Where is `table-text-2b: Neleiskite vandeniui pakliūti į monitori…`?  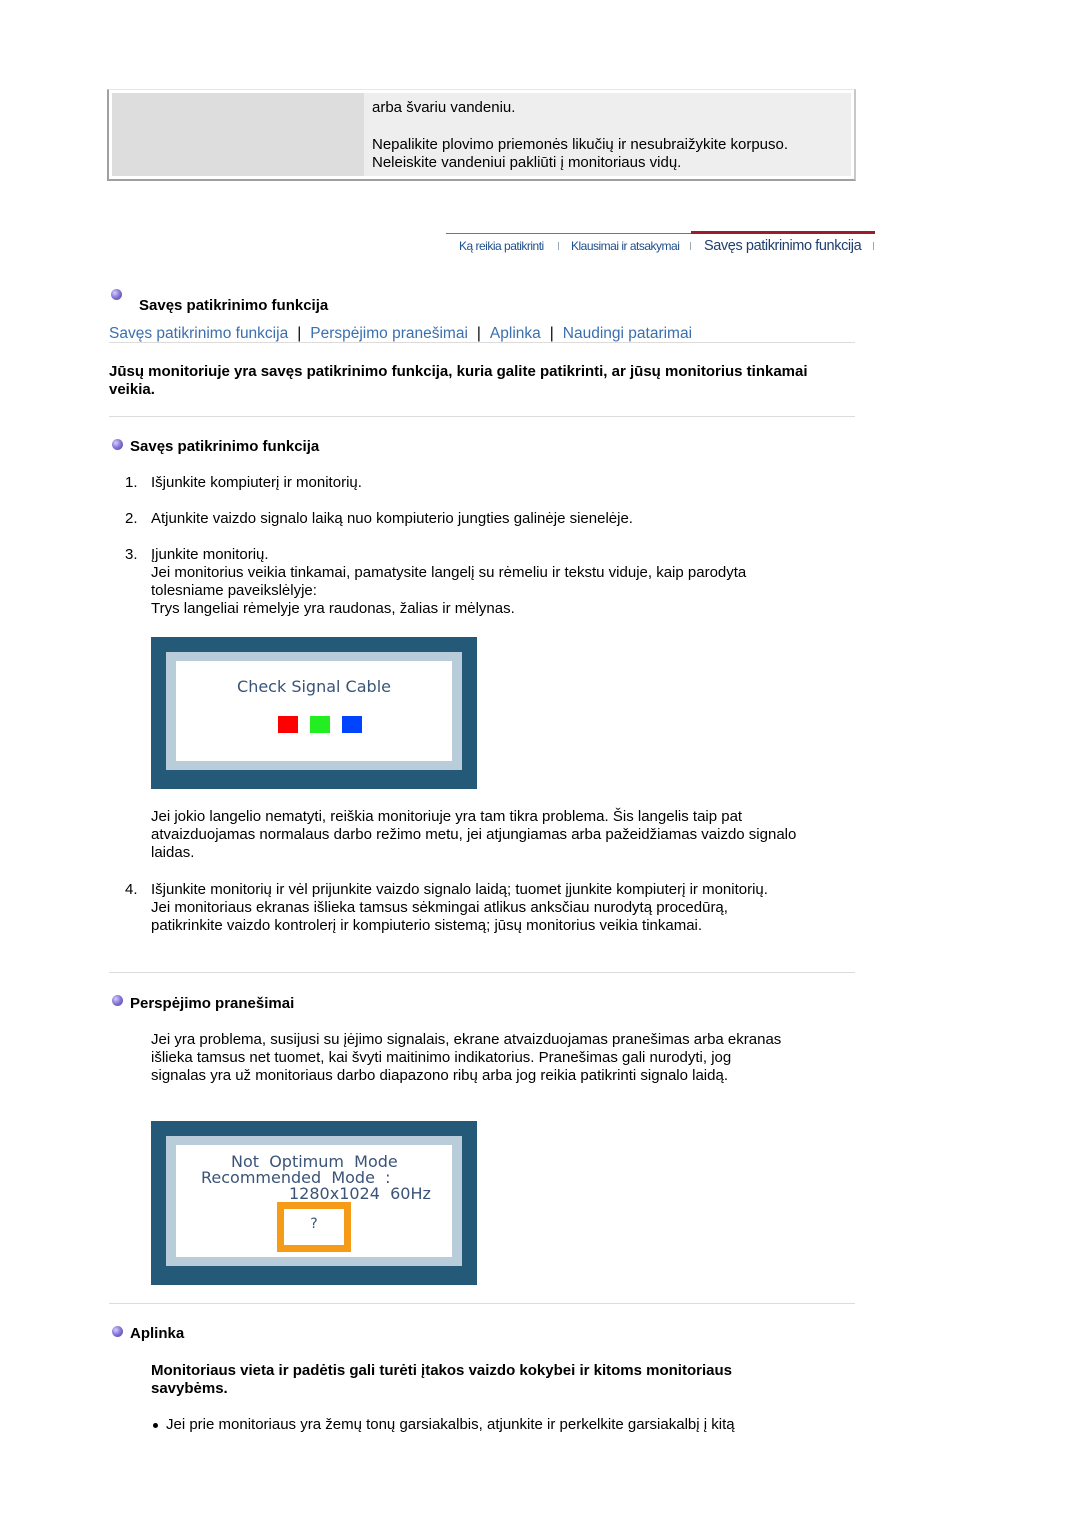
table-text-2b: Neleiskite vandeniui pakliūti į monitori… is located at coordinates (527, 162).